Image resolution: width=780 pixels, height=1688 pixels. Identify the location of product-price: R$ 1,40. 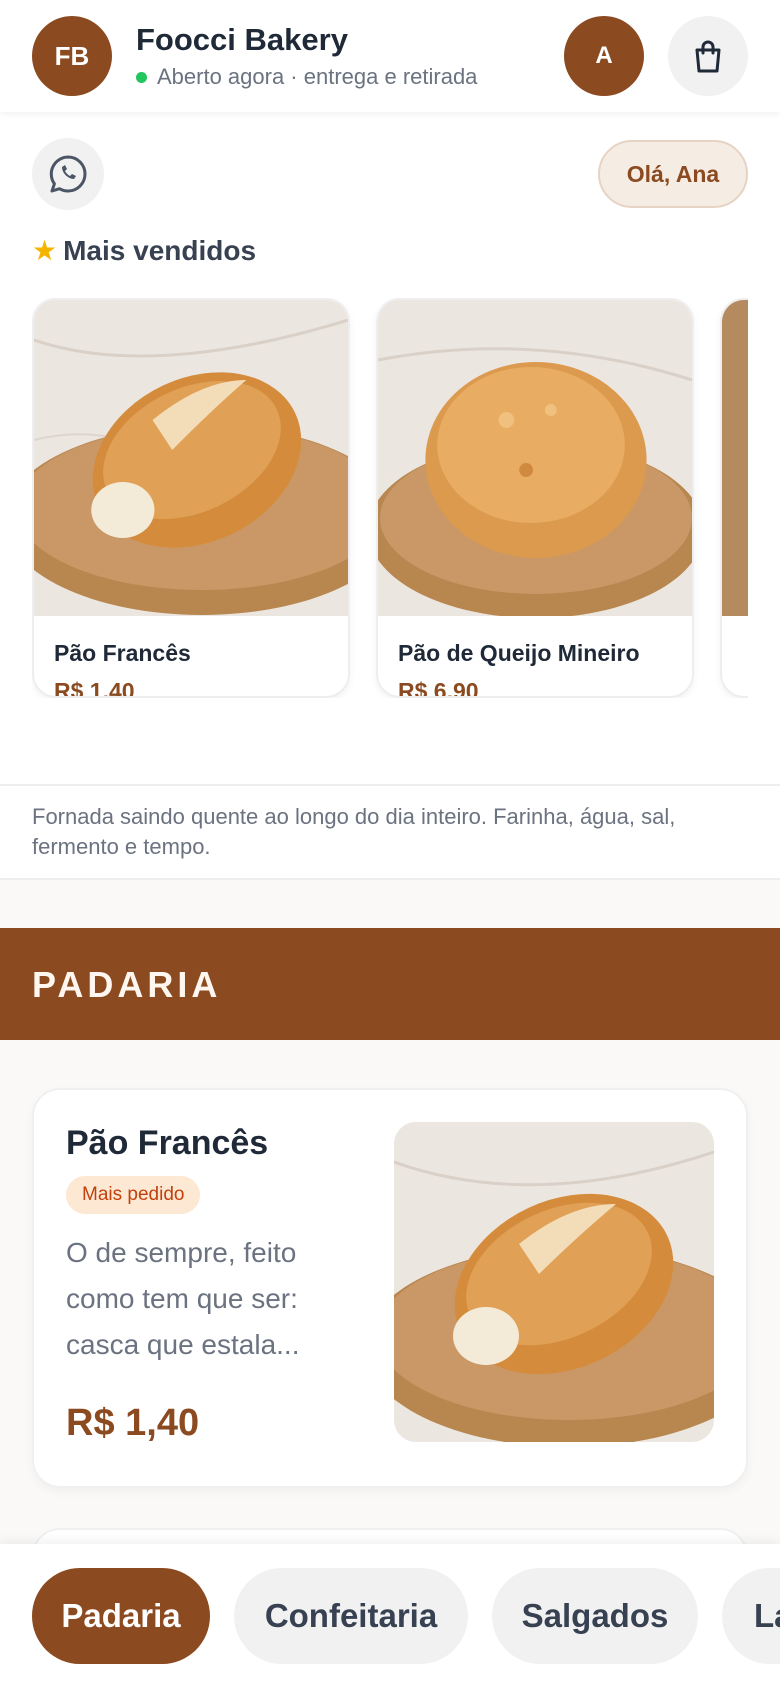
(133, 1423).